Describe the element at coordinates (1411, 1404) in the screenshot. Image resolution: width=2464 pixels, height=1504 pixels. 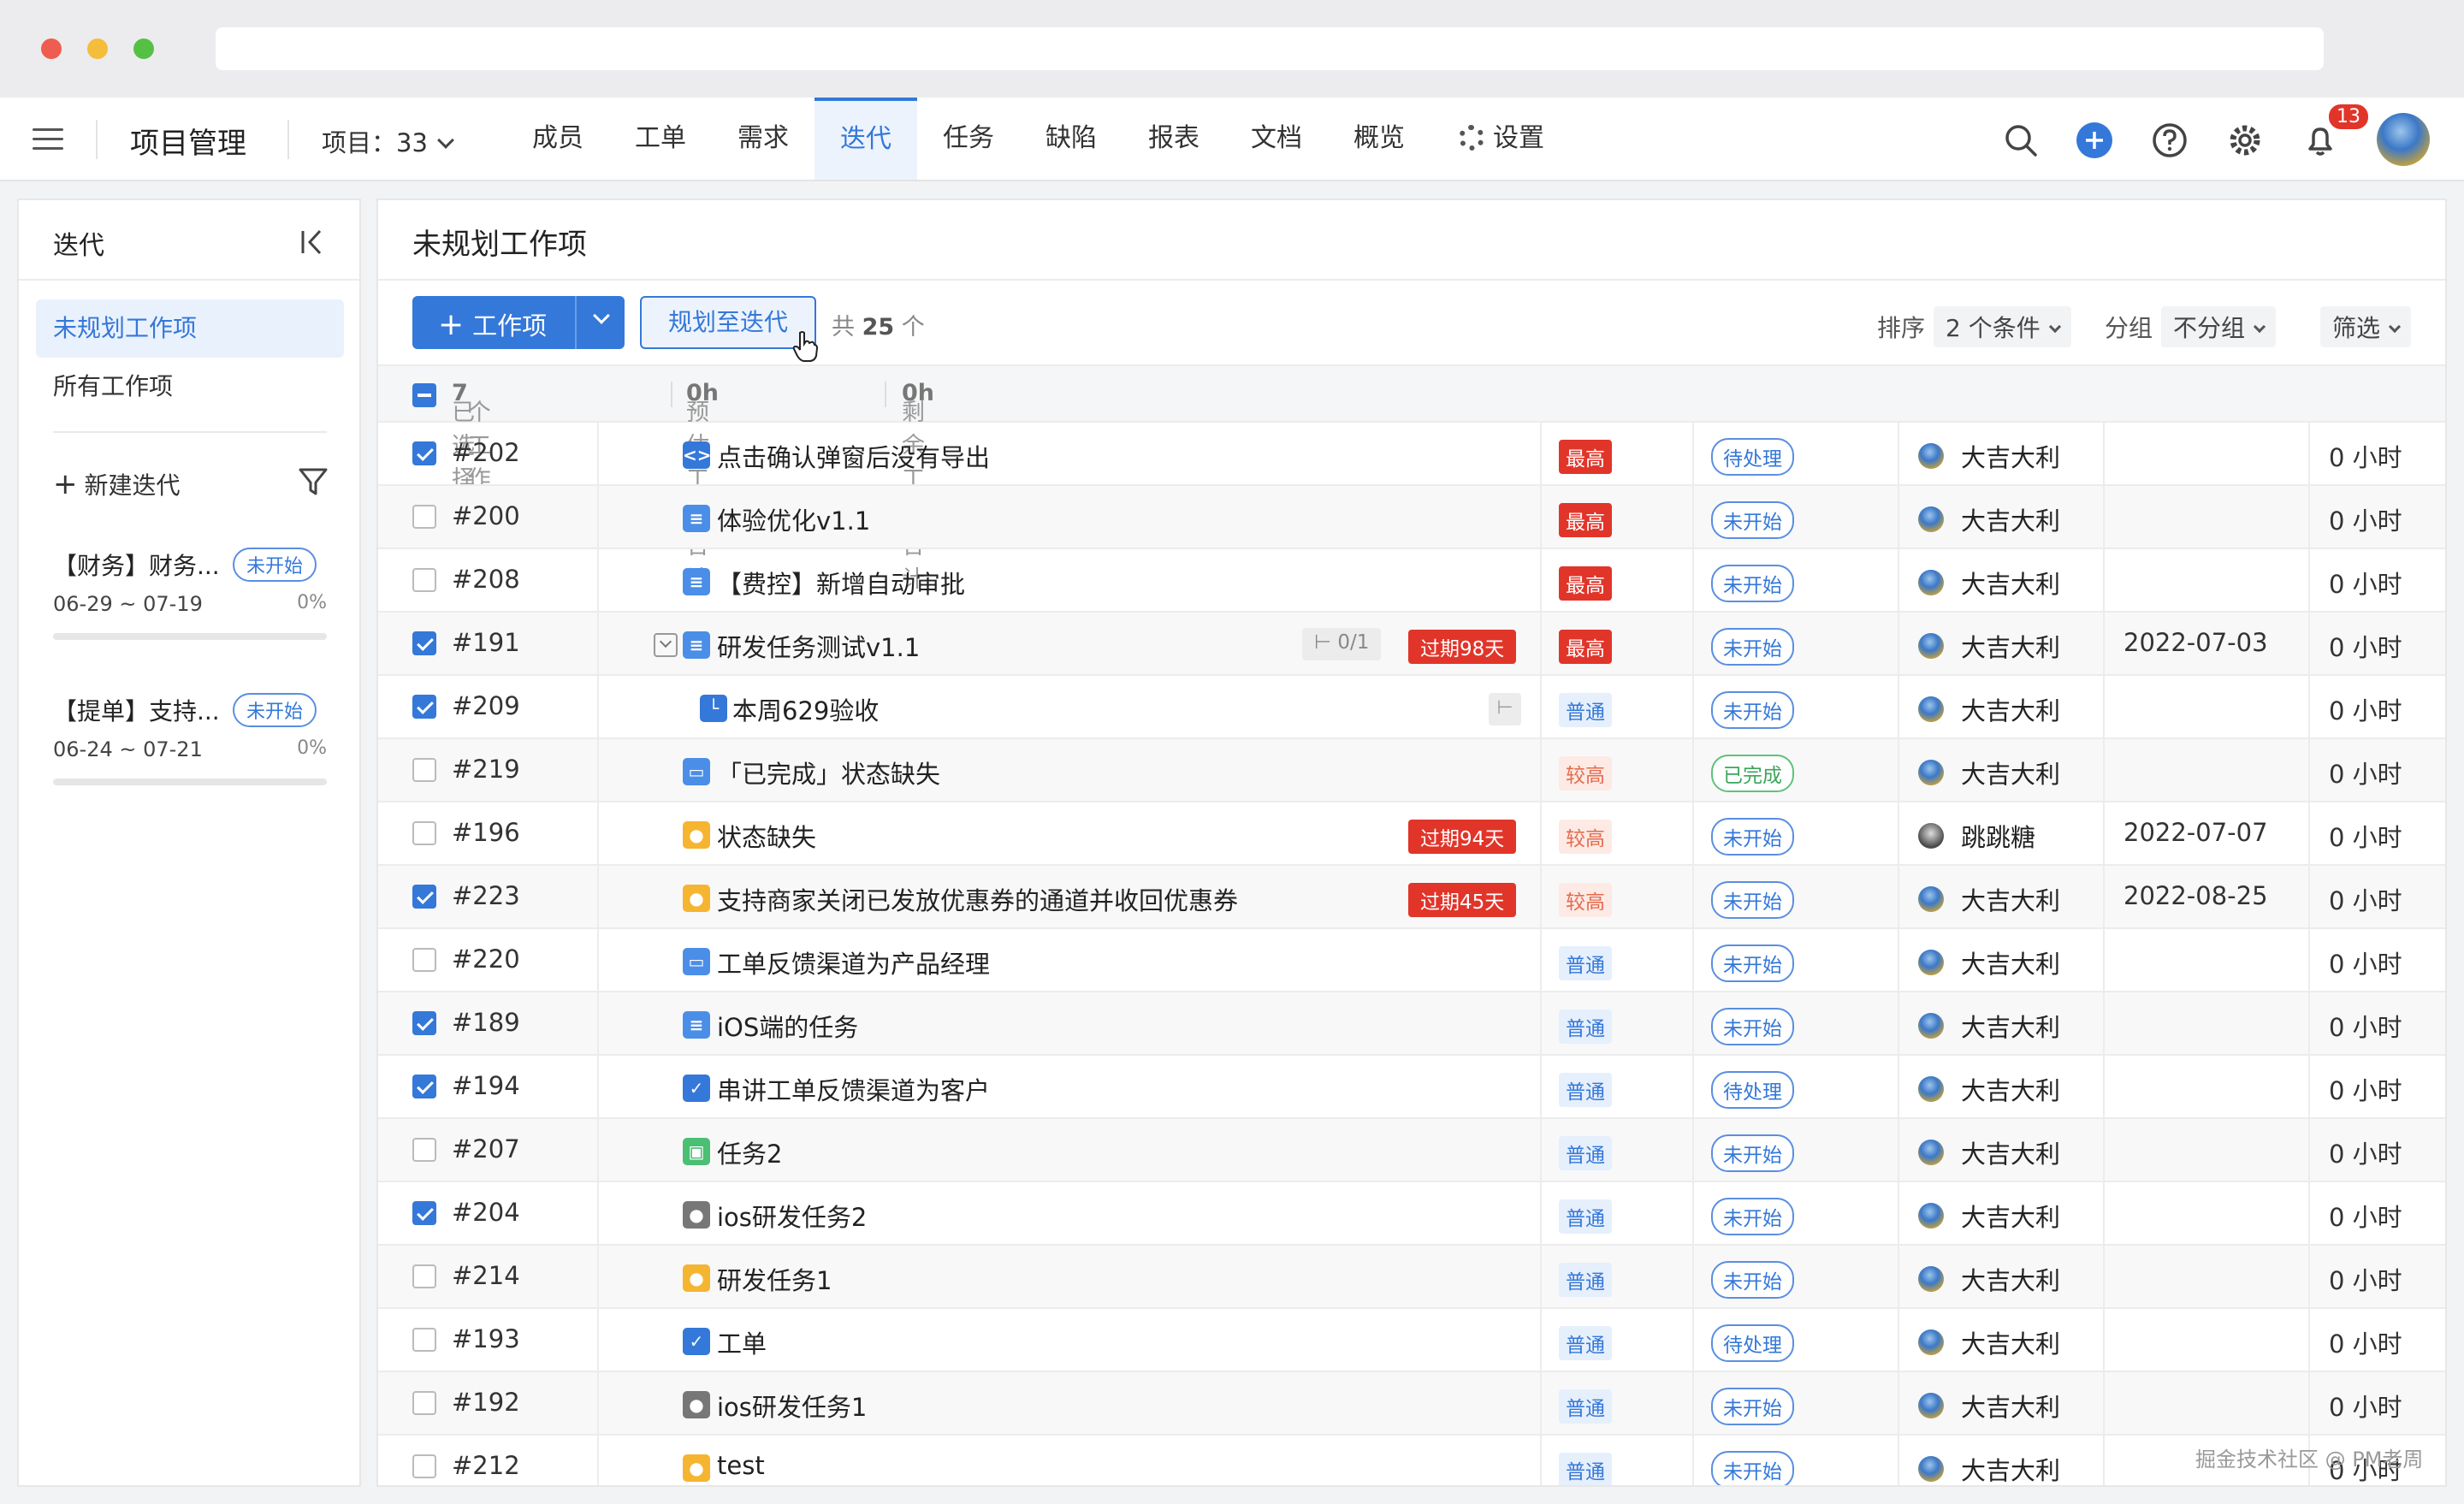
I see `table-row: #192 ● ios研发任务1 普通 未开始 大吉大利 0 小时` at that location.